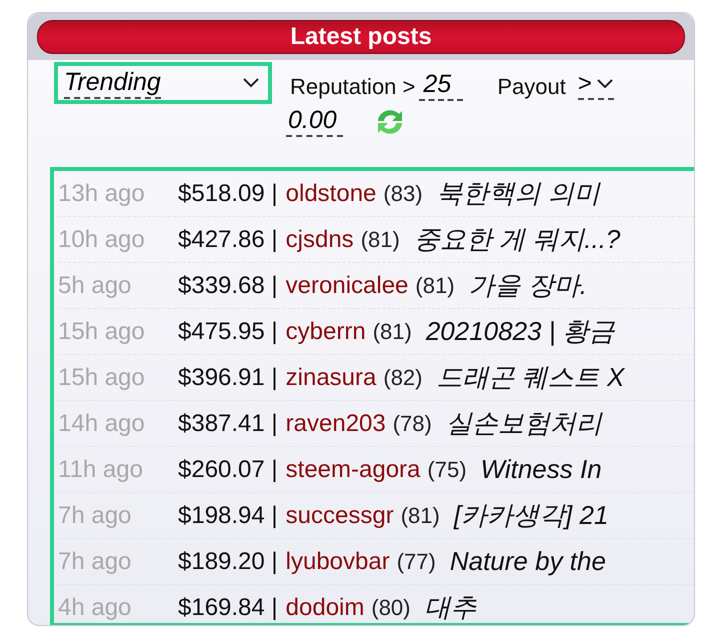 The image size is (720, 635). I want to click on post-age: 5h ago, so click(95, 286).